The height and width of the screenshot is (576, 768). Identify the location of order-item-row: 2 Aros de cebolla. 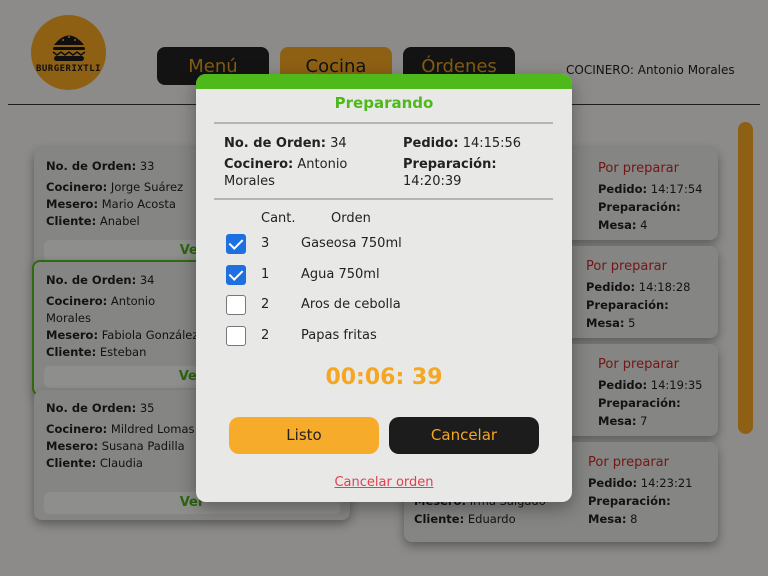
(386, 306).